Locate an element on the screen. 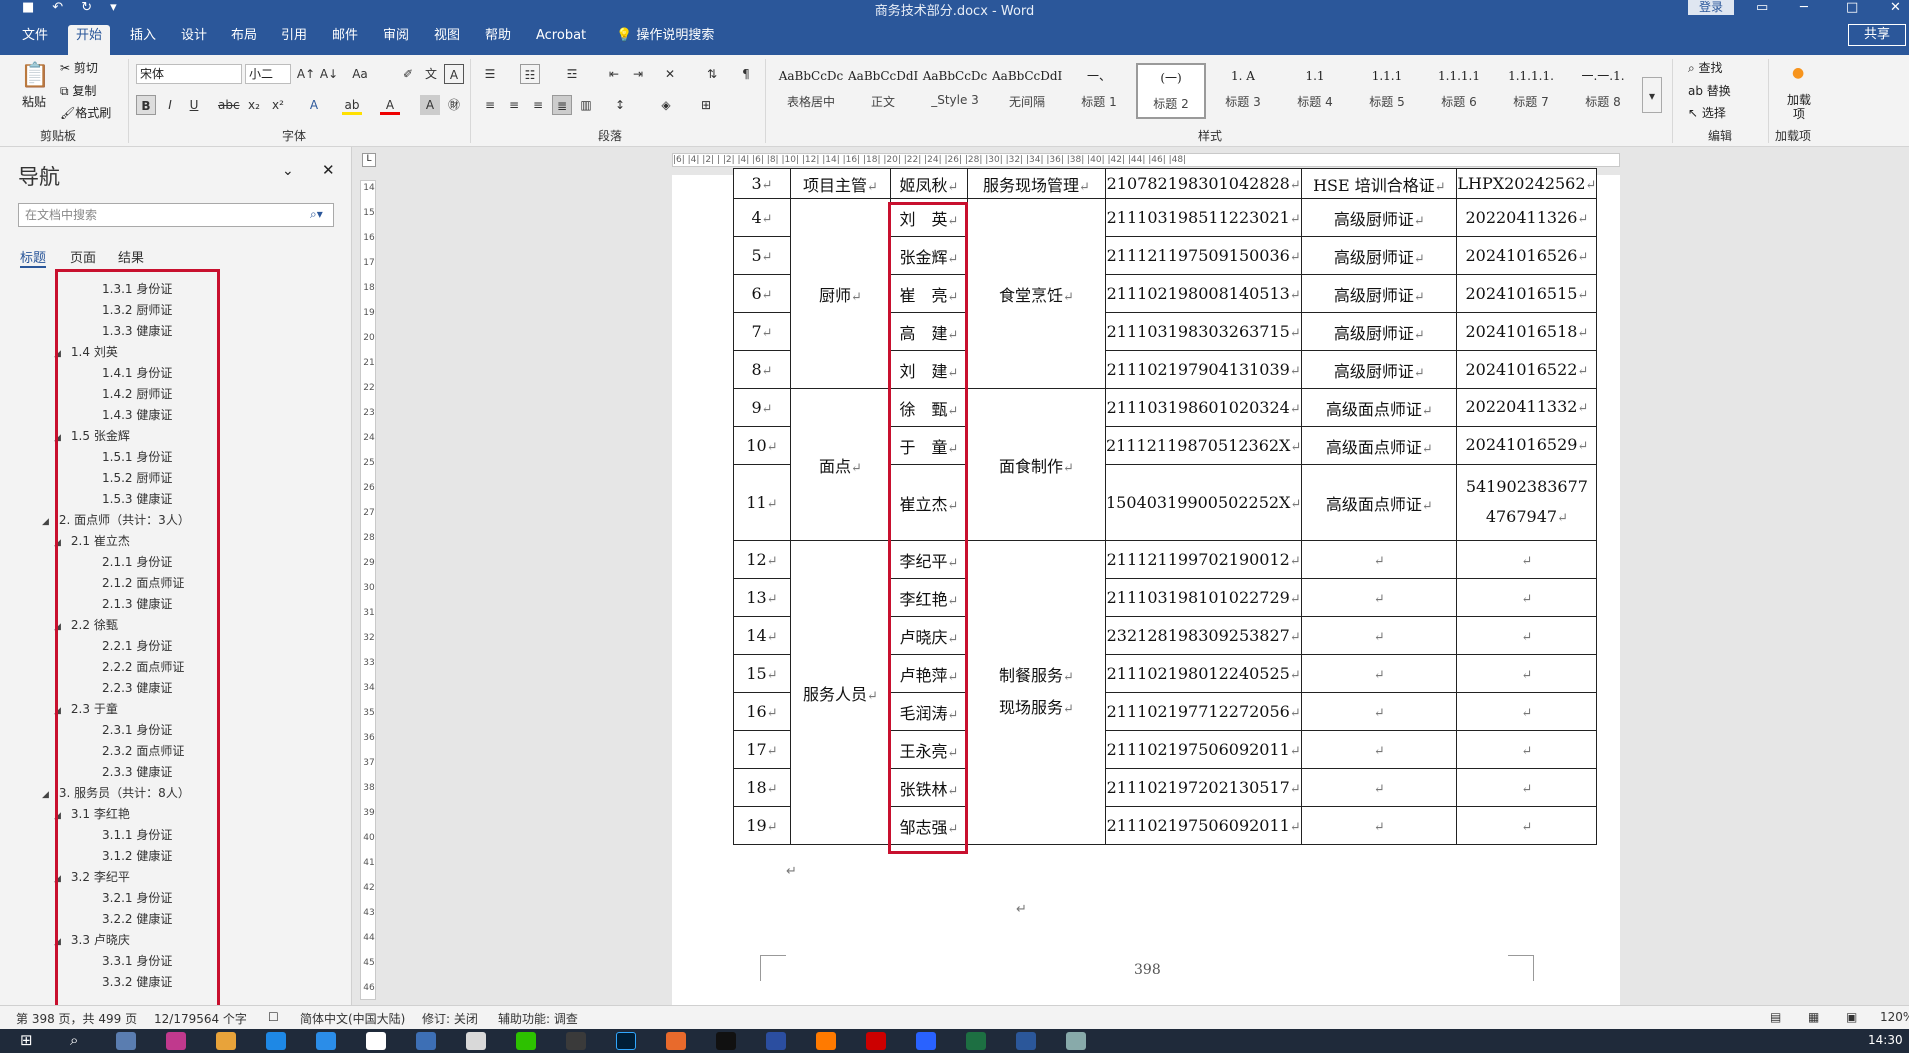  grow-font-icon: A↑ is located at coordinates (306, 74).